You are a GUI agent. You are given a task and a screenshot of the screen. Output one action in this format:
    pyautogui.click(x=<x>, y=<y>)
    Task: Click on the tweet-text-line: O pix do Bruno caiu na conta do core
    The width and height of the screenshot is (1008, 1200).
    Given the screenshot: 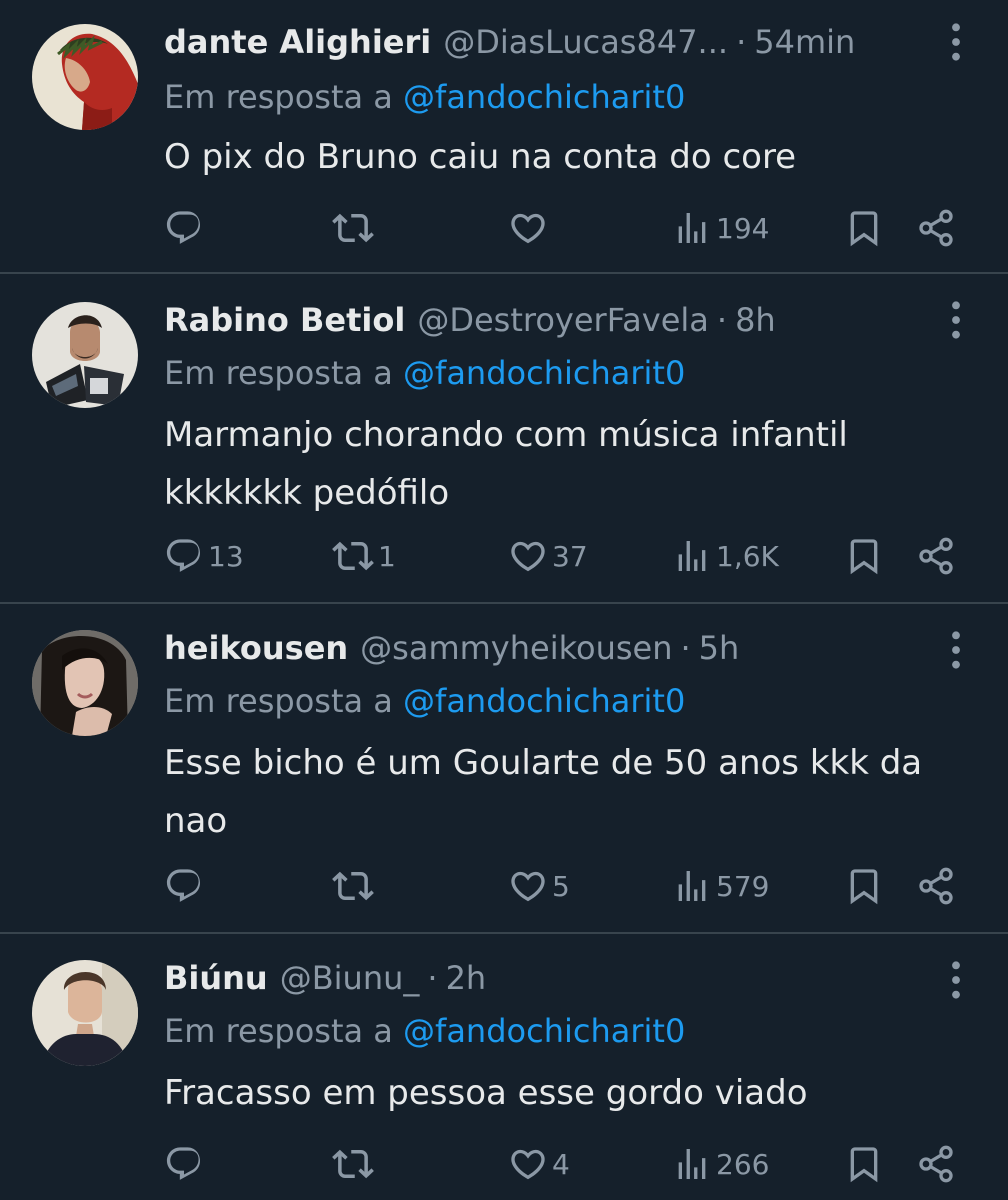 What is the action you would take?
    pyautogui.click(x=480, y=157)
    